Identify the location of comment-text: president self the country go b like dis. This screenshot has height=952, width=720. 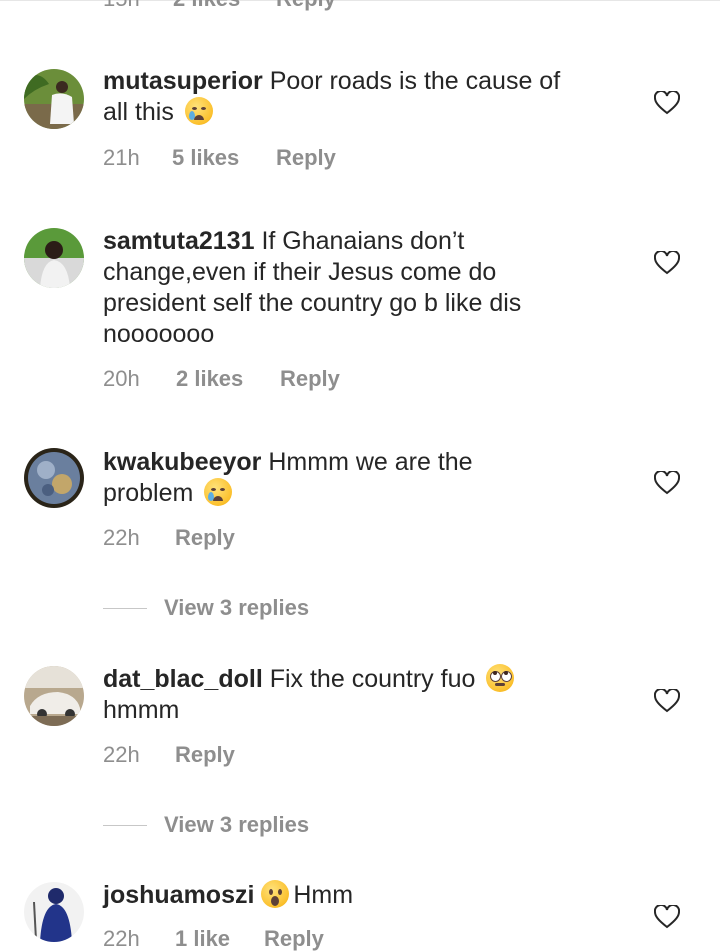
(312, 303).